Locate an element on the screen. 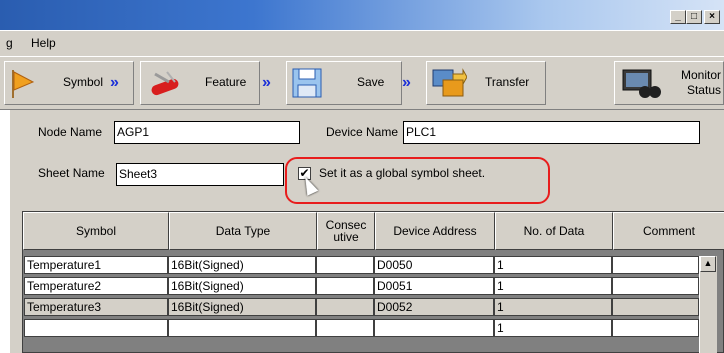 This screenshot has height=353, width=724. global-symbol-sheet-label: Set it as a global symbol sheet. is located at coordinates (402, 173).